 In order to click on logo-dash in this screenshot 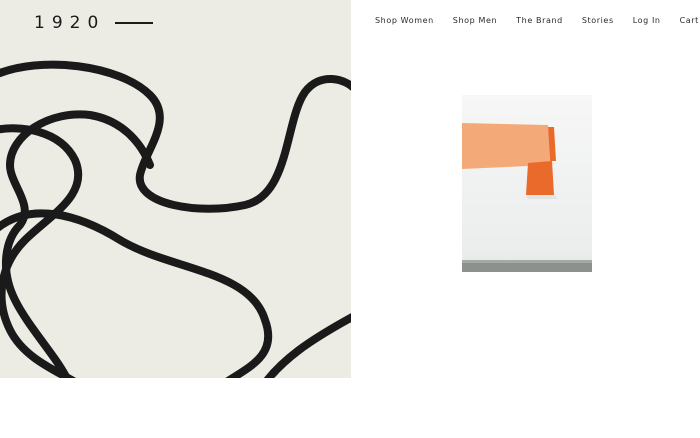, I will do `click(134, 23)`.